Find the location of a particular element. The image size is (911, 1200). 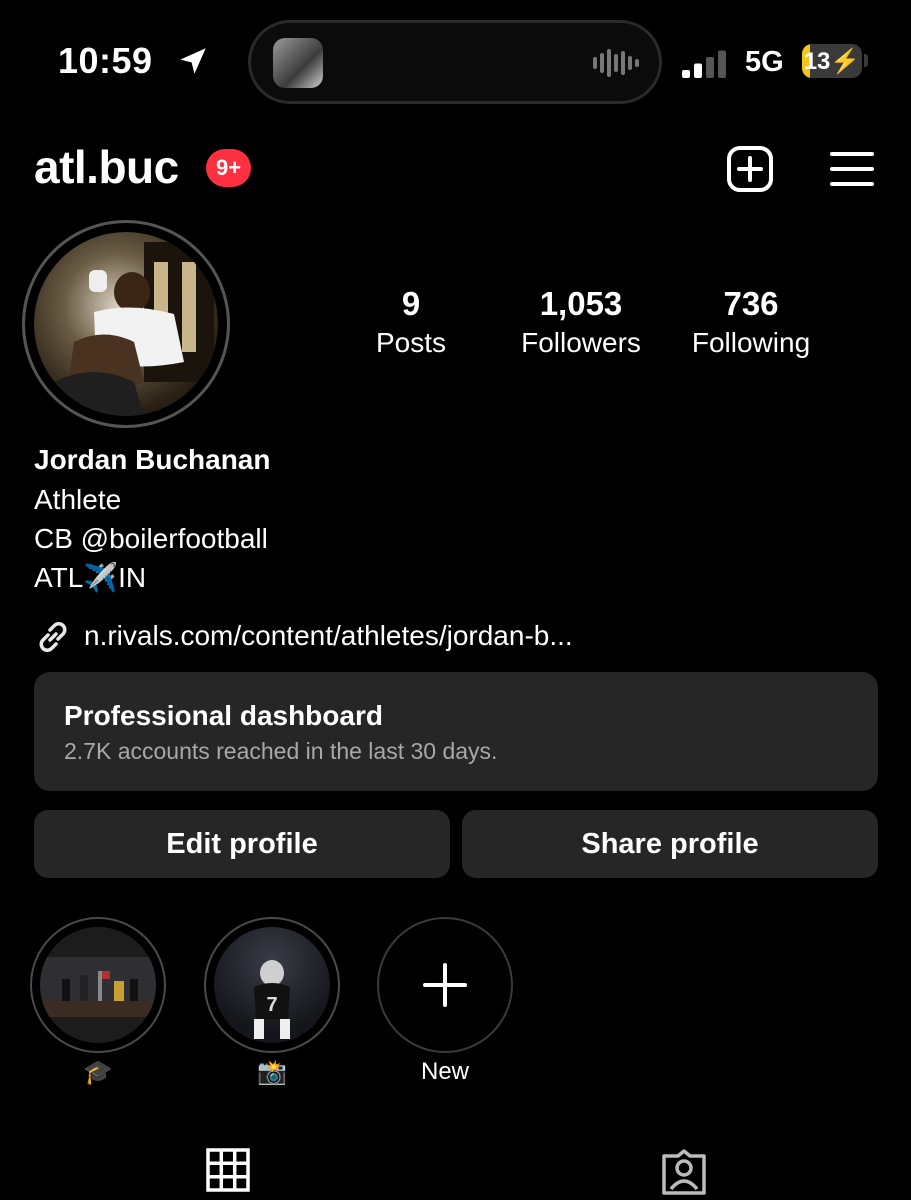

audio-waveform-icon is located at coordinates (616, 63).